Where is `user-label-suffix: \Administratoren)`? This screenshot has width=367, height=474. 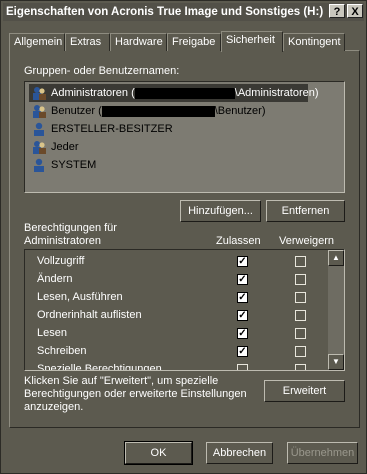
user-label-suffix: \Administratoren) is located at coordinates (276, 93).